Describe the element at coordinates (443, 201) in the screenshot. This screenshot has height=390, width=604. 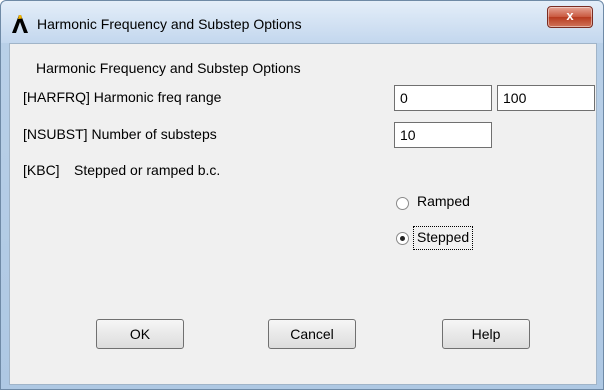
I see `ramped-label: Ramped` at that location.